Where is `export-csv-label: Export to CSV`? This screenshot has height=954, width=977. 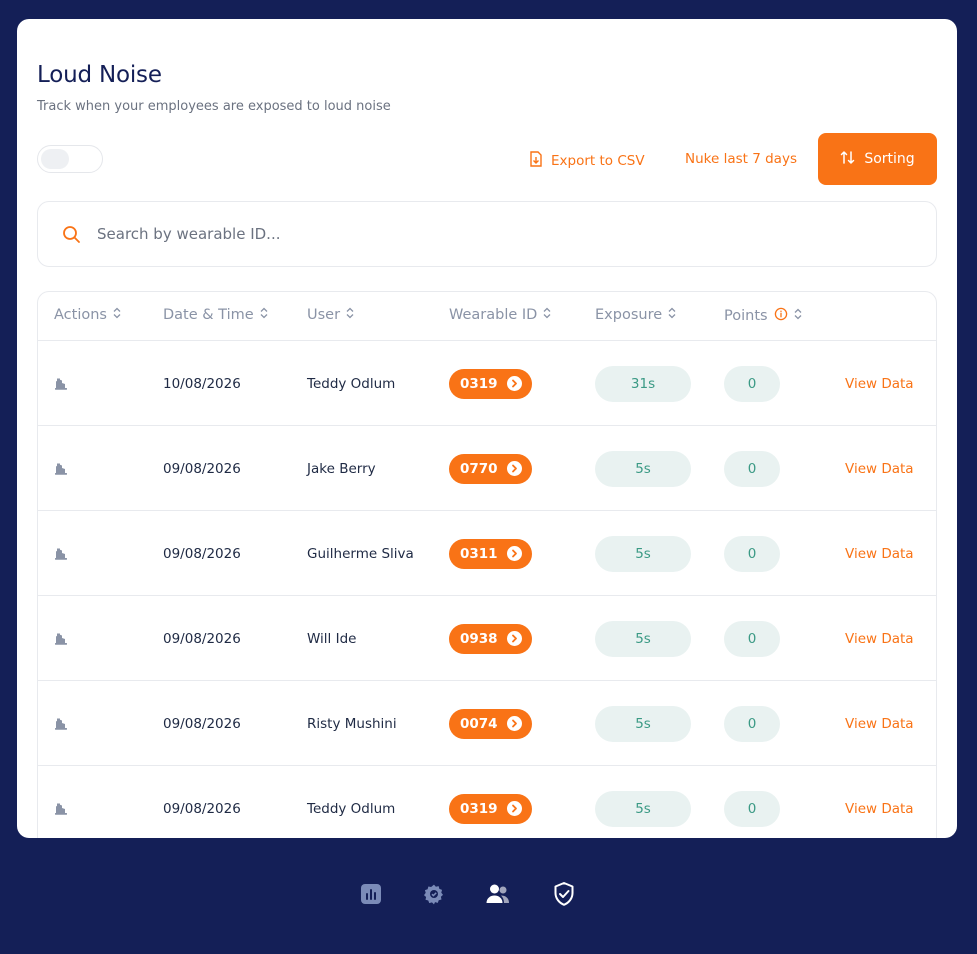 export-csv-label: Export to CSV is located at coordinates (598, 161).